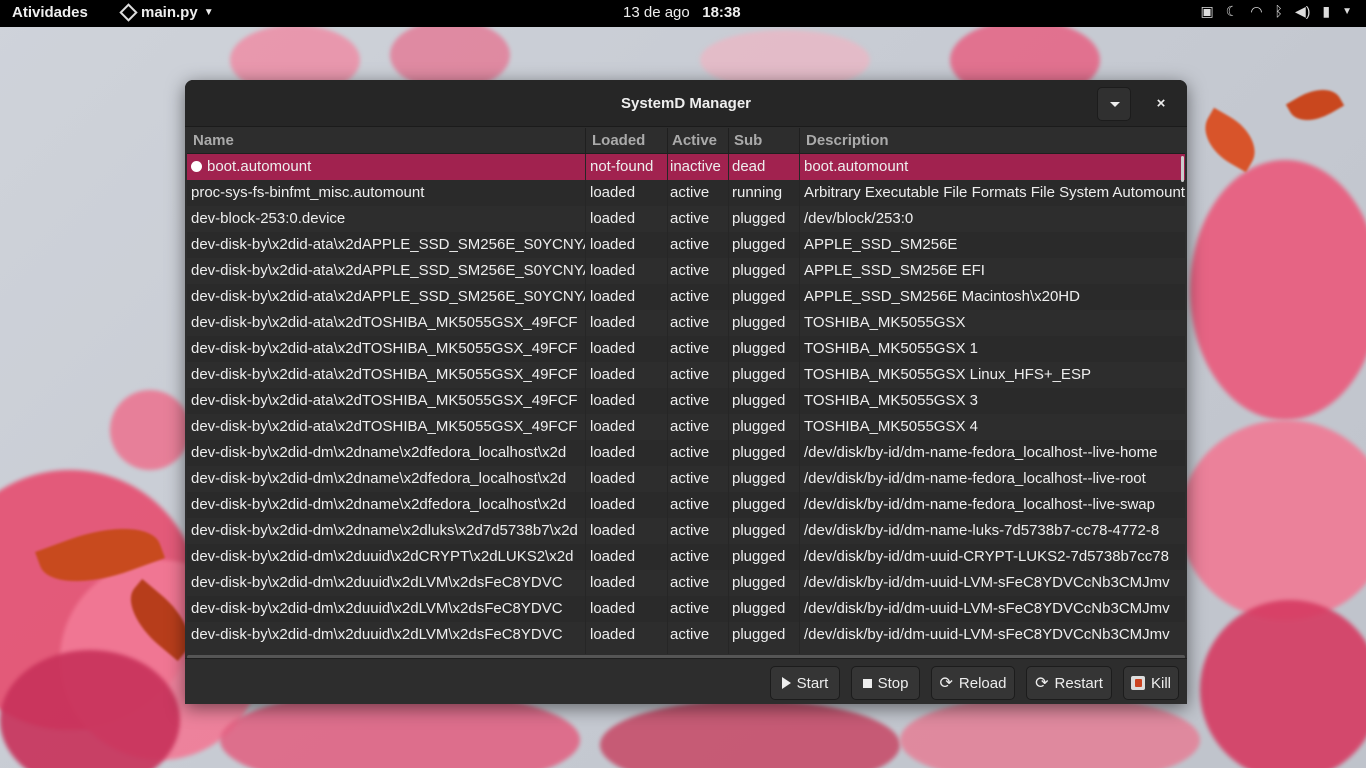 This screenshot has height=768, width=1366. I want to click on clock-date: 13 de ago, so click(656, 12).